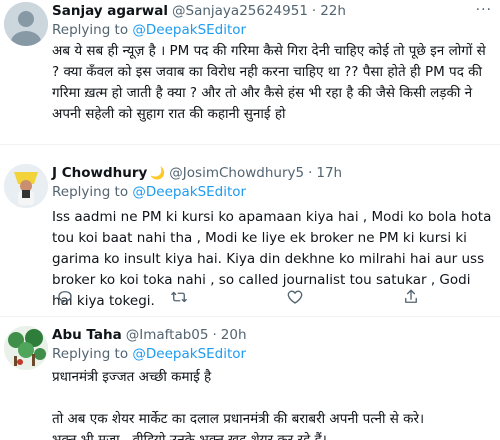  Describe the element at coordinates (132, 377) in the screenshot. I see `tweet-text-line: प्रधानमंत्री इज्जत अच्छी कमाई है` at that location.